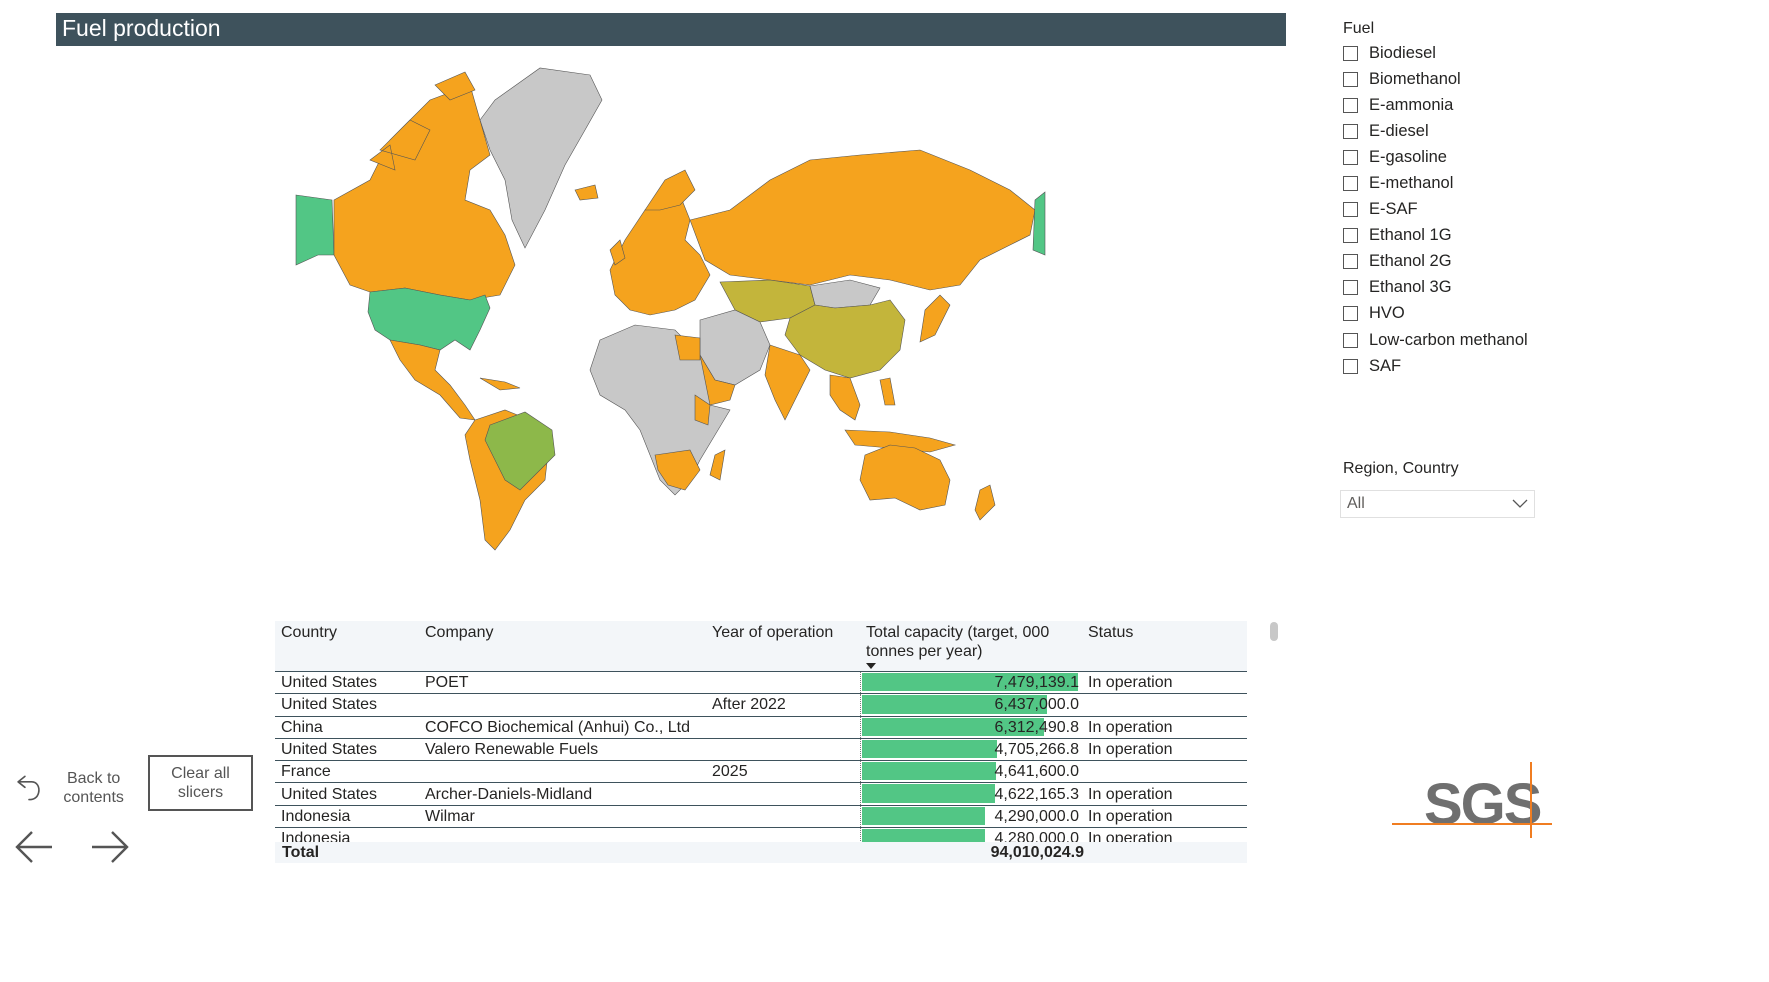  What do you see at coordinates (109, 849) in the screenshot?
I see `next-page-button` at bounding box center [109, 849].